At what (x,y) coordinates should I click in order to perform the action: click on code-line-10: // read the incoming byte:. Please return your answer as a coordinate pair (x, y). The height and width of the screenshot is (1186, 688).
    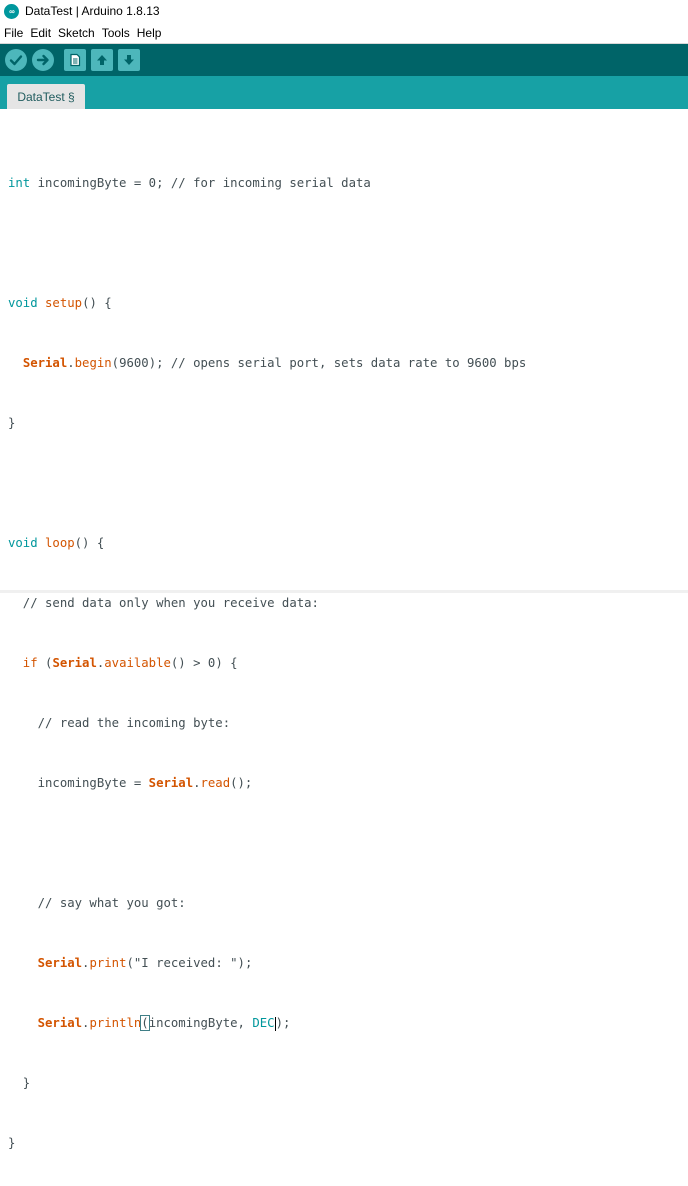
    Looking at the image, I should click on (267, 723).